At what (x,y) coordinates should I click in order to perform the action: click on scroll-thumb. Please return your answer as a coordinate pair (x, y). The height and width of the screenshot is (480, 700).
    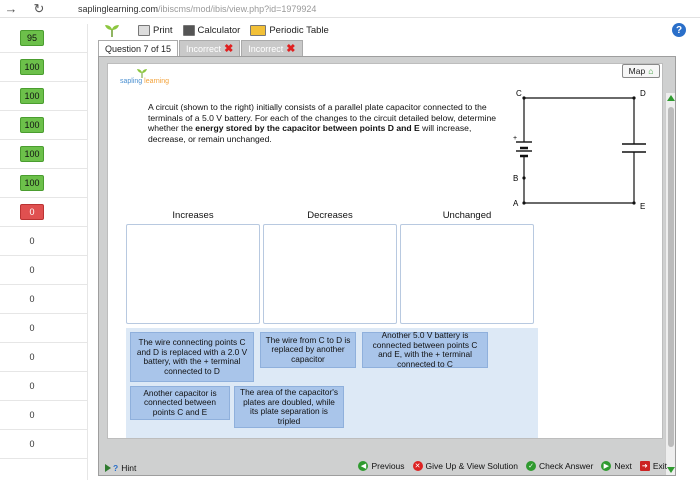
    Looking at the image, I should click on (671, 277).